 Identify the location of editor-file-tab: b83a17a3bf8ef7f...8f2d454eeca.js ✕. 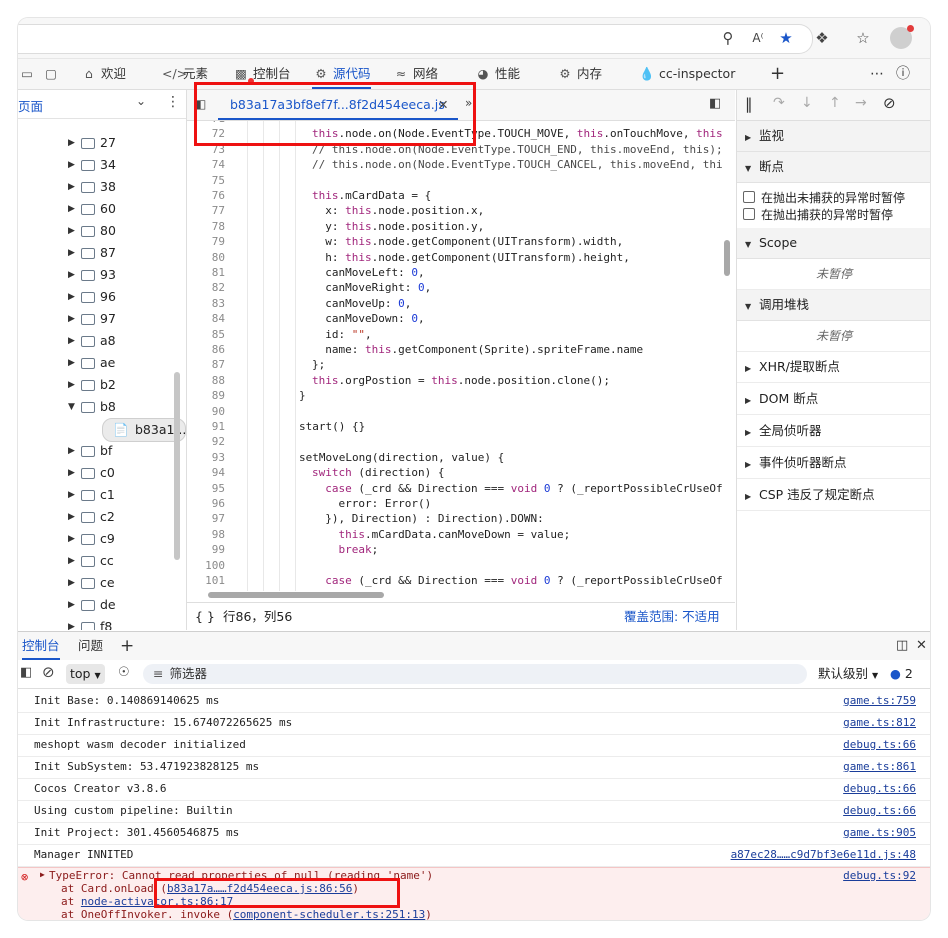
(338, 105).